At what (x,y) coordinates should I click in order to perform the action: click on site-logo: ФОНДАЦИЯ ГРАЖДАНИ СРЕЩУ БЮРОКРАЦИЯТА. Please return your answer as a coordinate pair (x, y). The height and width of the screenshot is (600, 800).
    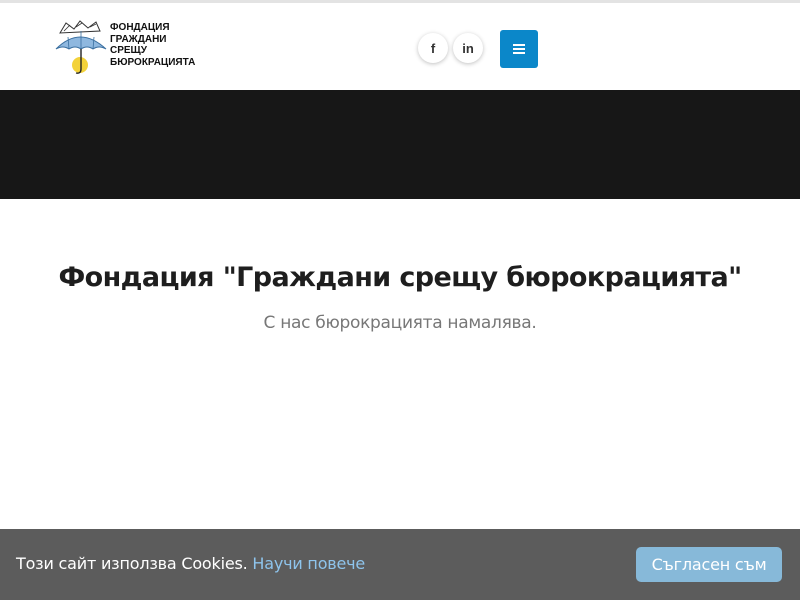
    Looking at the image, I should click on (126, 47).